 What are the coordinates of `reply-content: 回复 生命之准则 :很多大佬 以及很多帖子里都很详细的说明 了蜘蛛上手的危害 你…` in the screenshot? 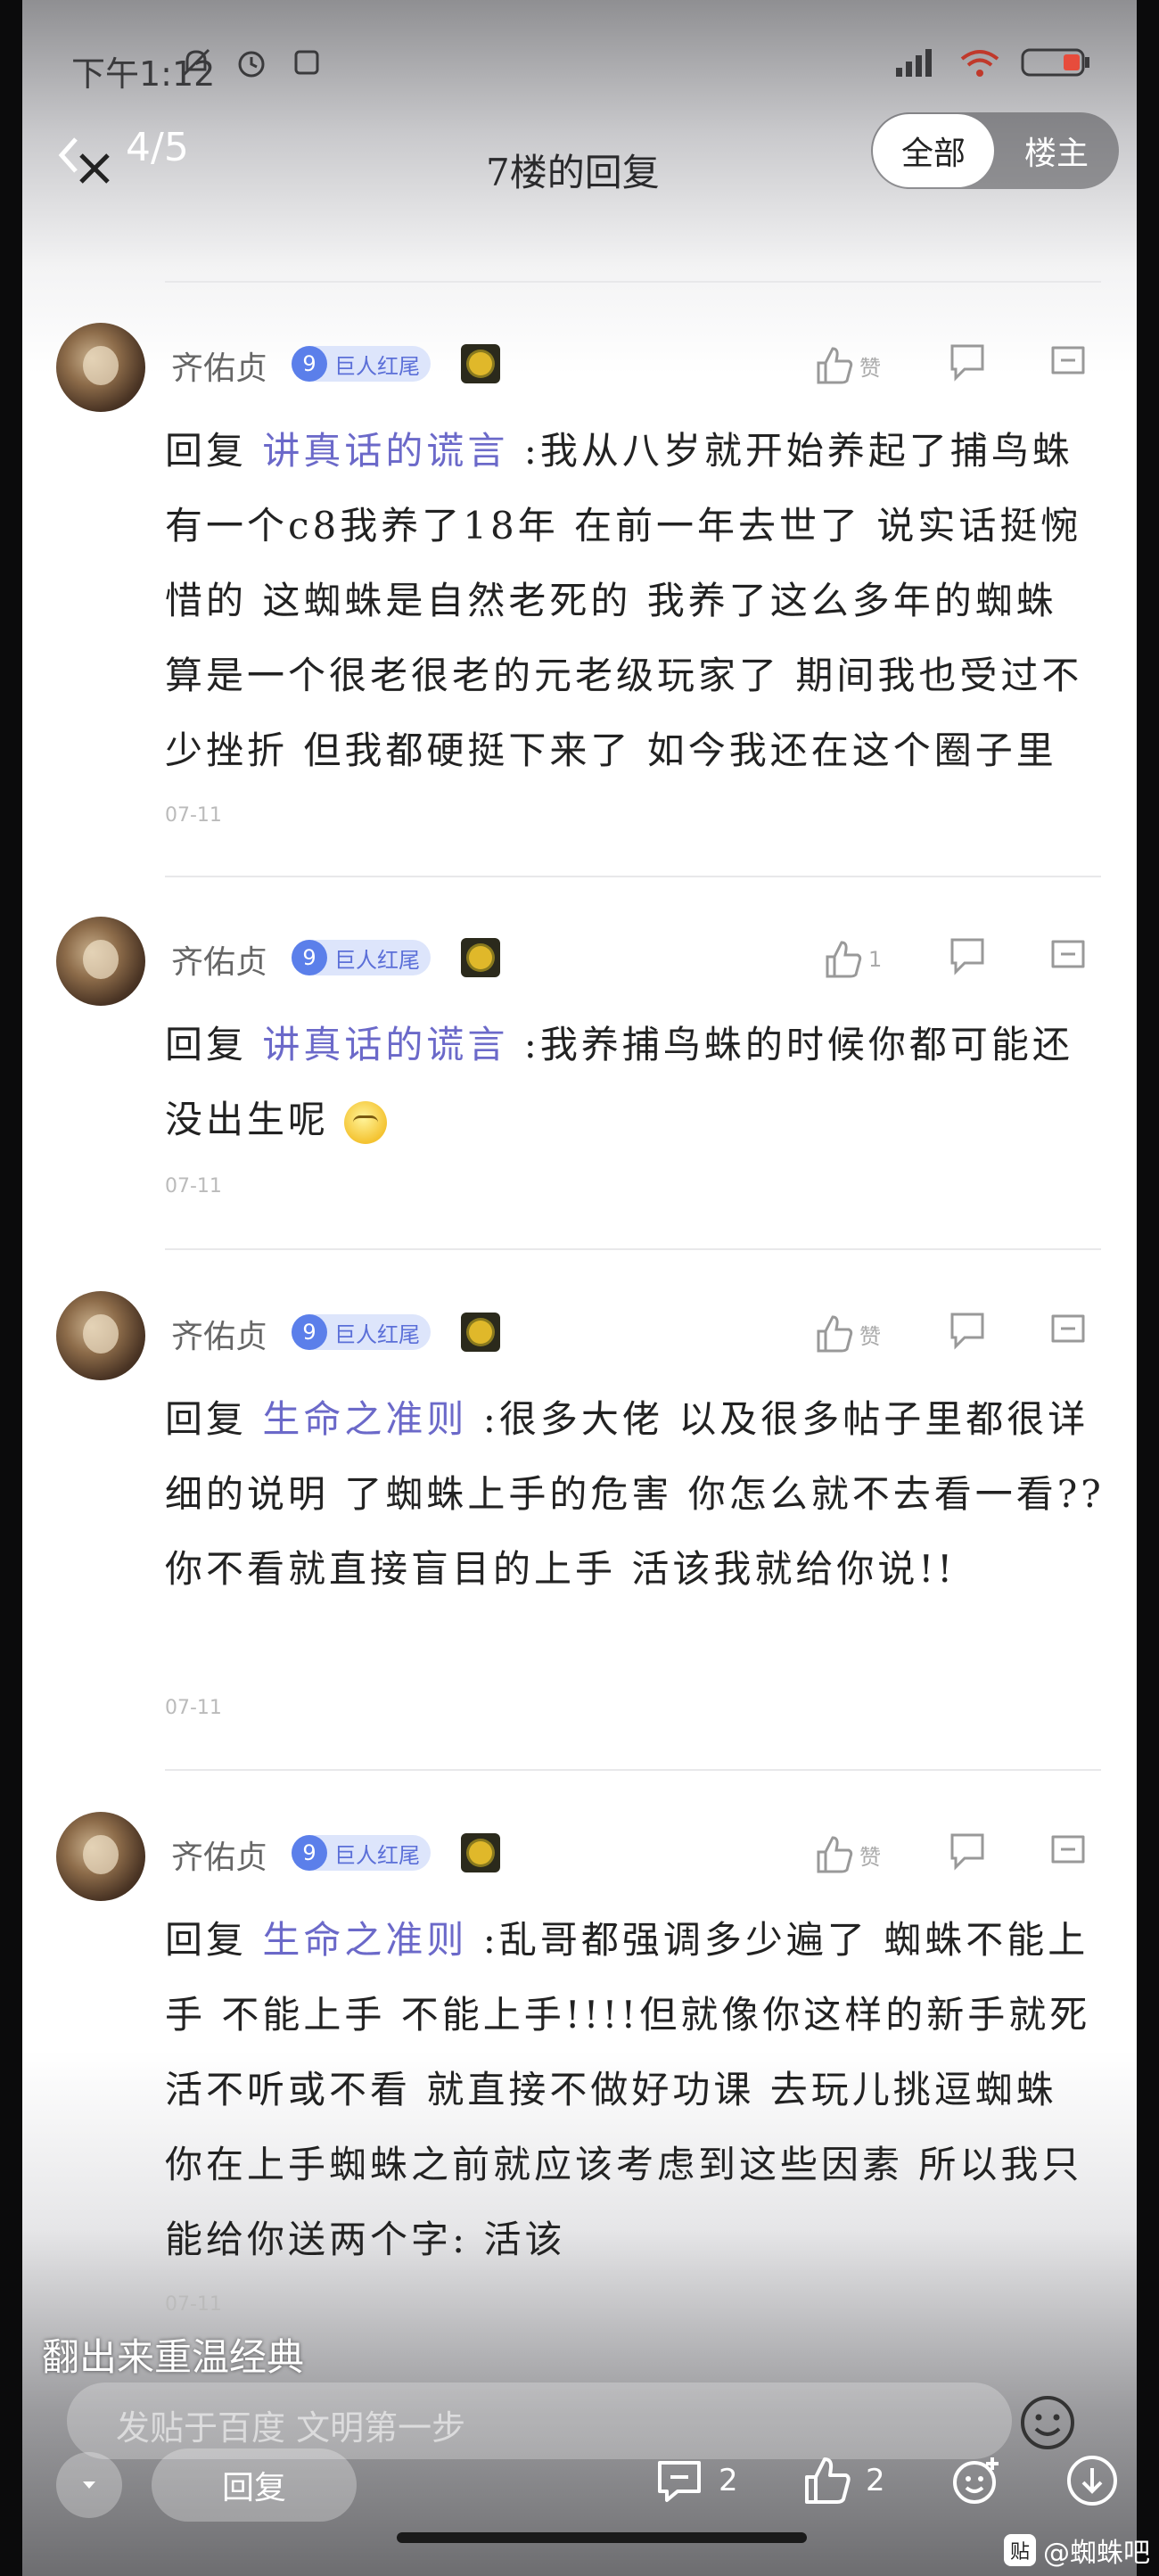 It's located at (637, 1494).